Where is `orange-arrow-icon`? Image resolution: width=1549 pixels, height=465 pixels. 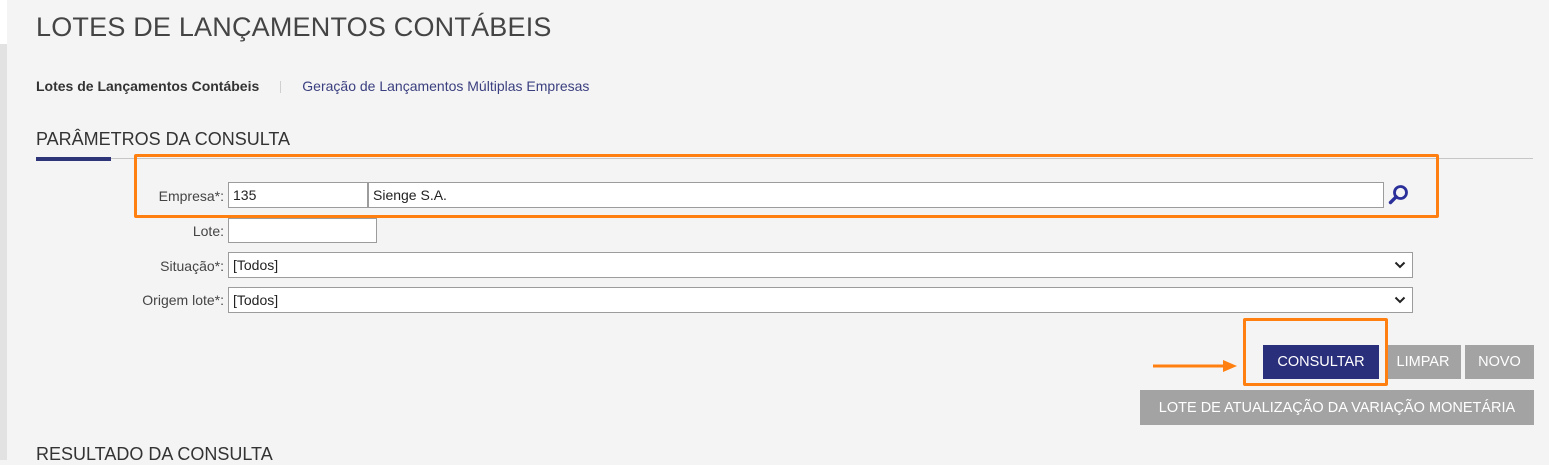
orange-arrow-icon is located at coordinates (1195, 366).